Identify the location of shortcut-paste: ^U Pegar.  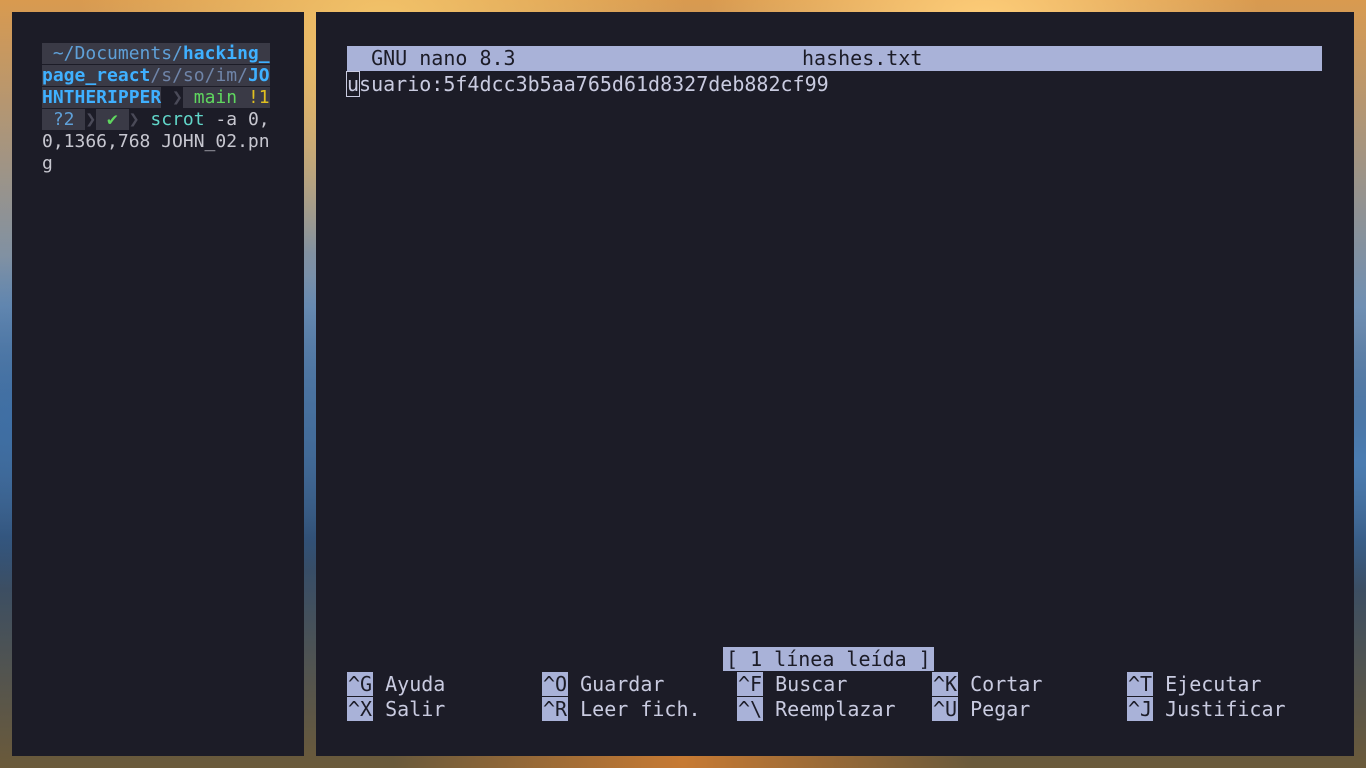
(981, 709).